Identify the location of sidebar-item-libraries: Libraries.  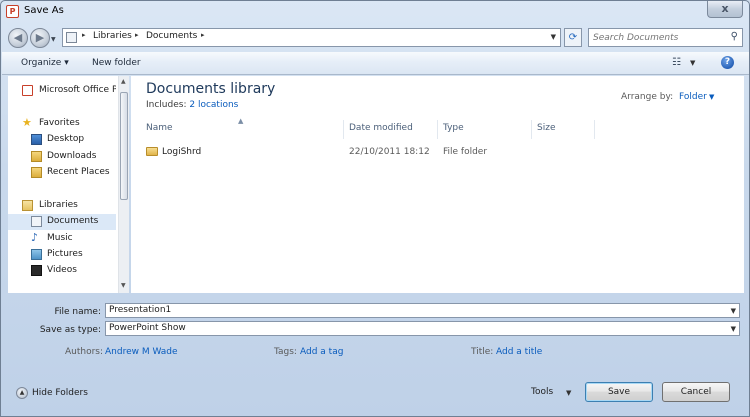
(62, 206).